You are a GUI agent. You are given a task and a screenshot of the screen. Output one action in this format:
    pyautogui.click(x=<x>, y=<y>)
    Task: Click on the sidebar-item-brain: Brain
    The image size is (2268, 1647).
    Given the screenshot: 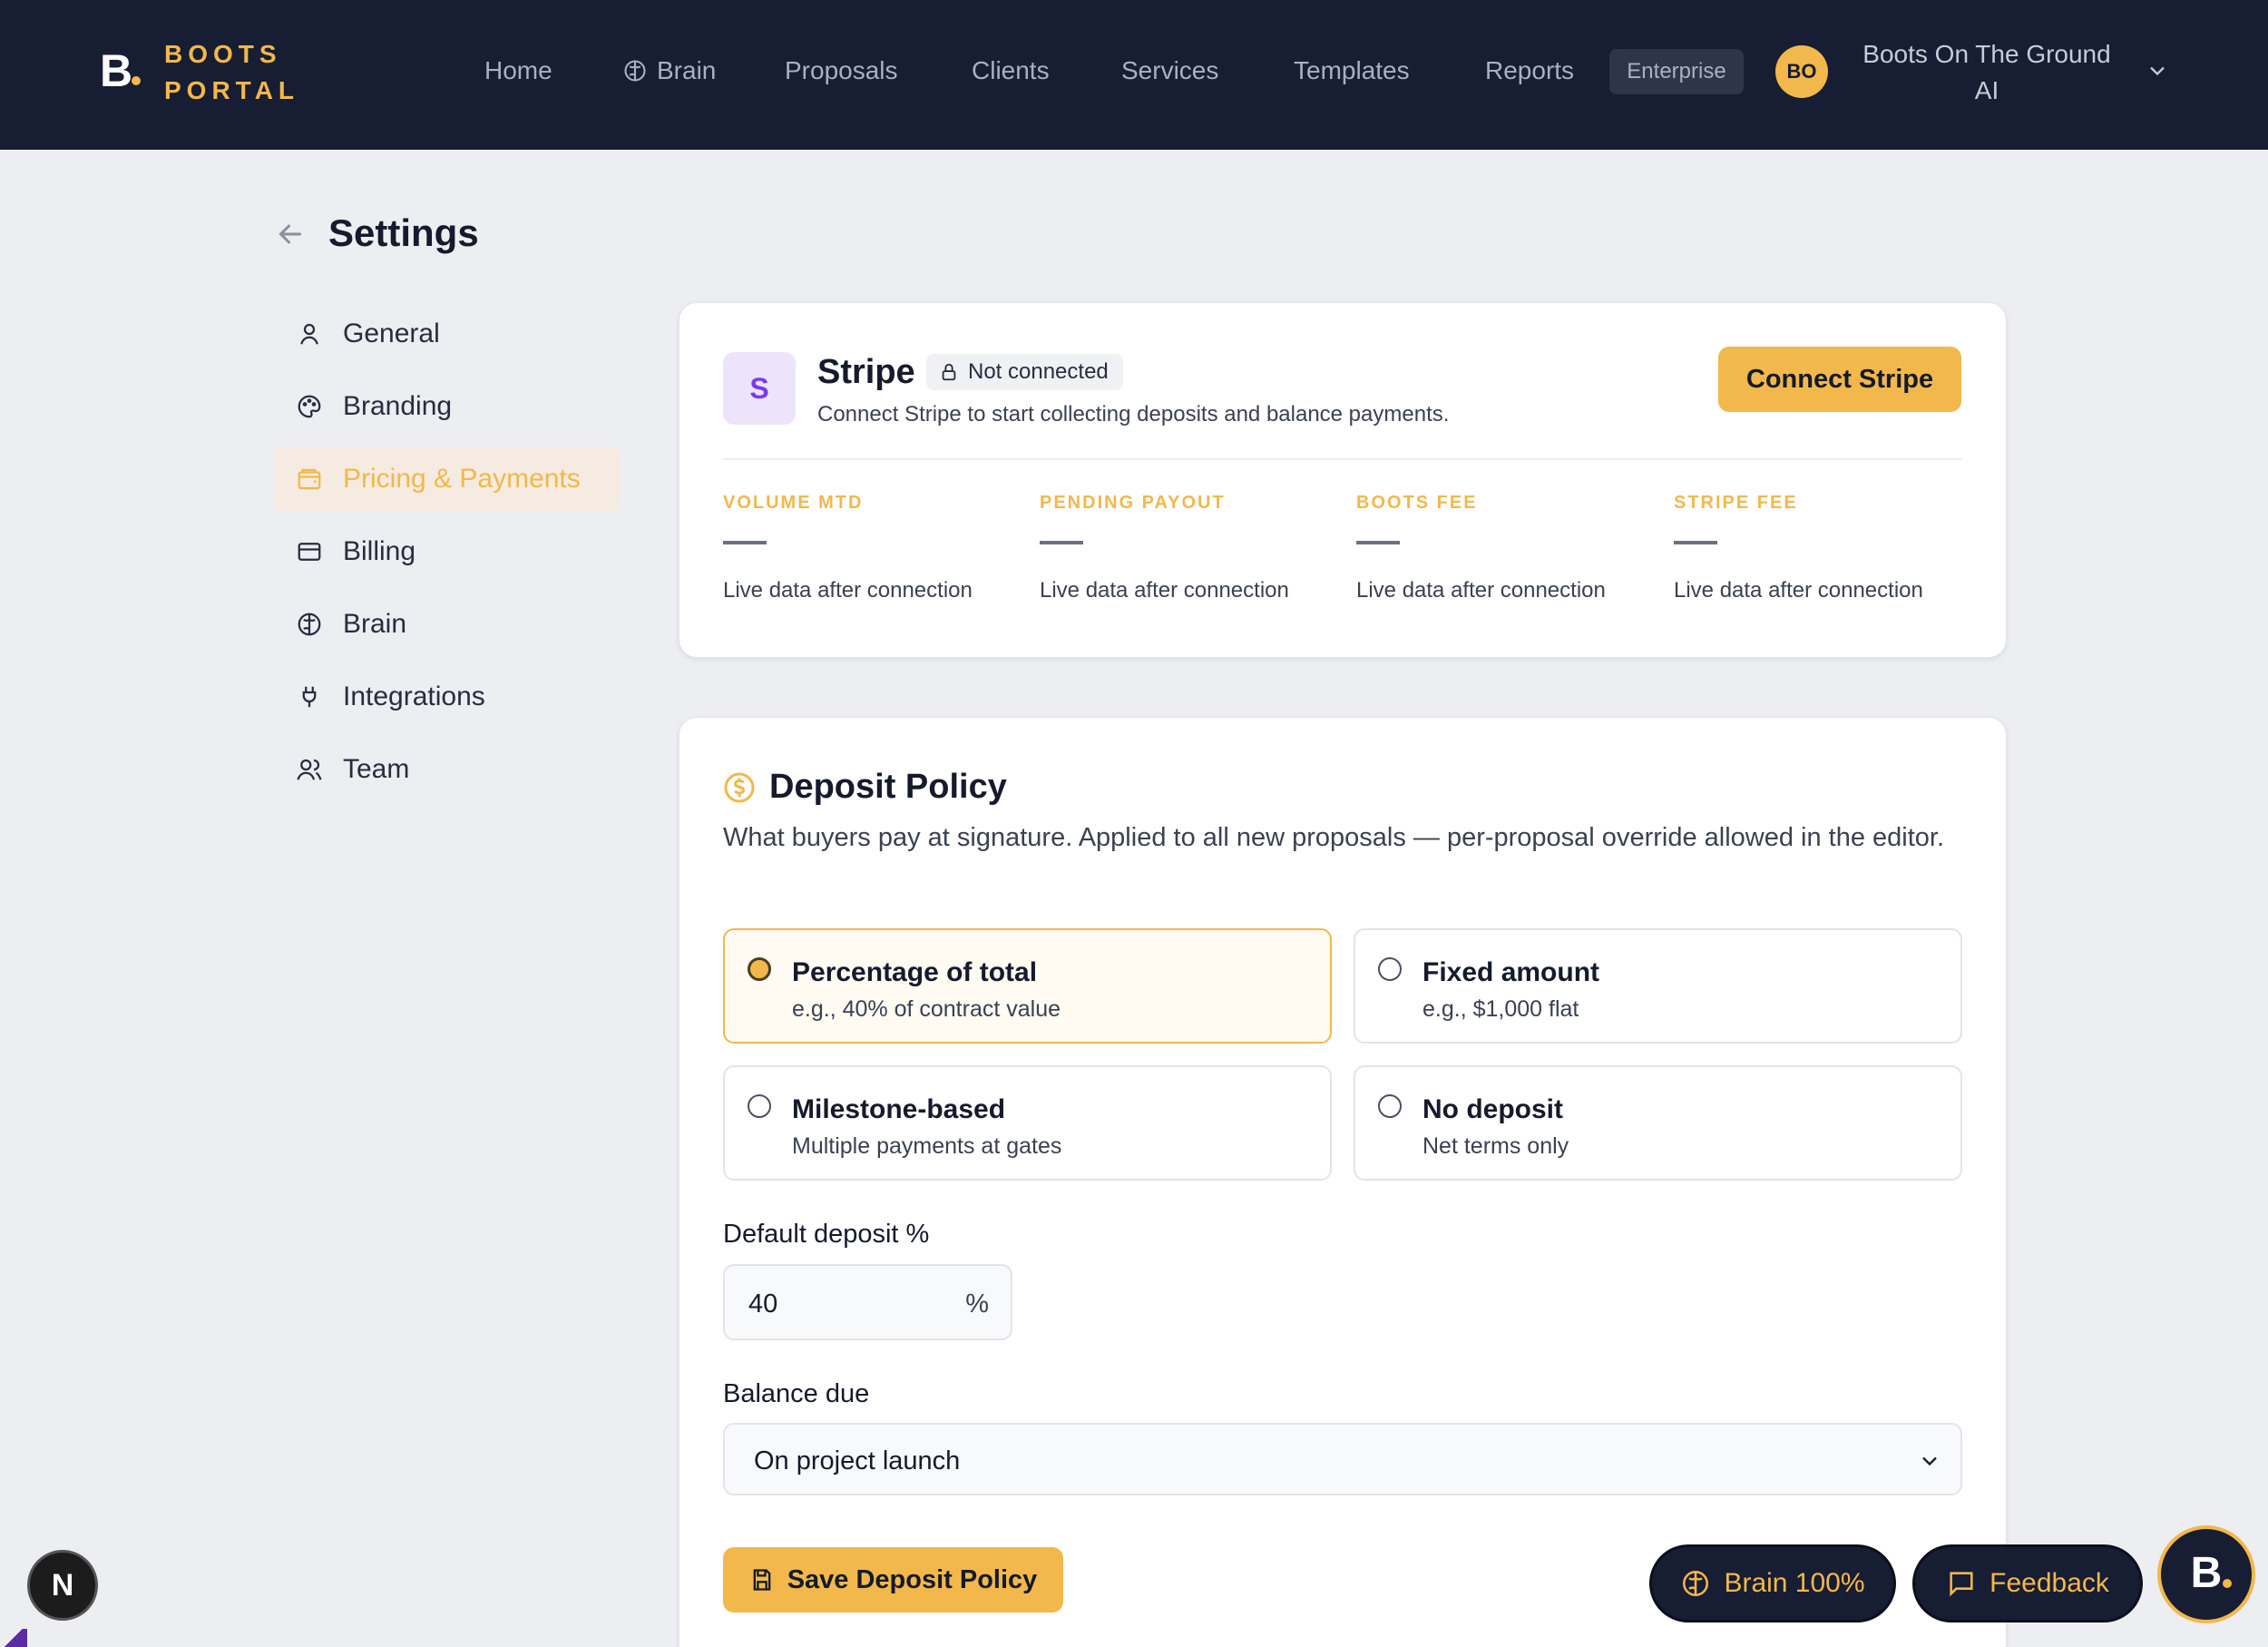 What is the action you would take?
    pyautogui.click(x=448, y=624)
    